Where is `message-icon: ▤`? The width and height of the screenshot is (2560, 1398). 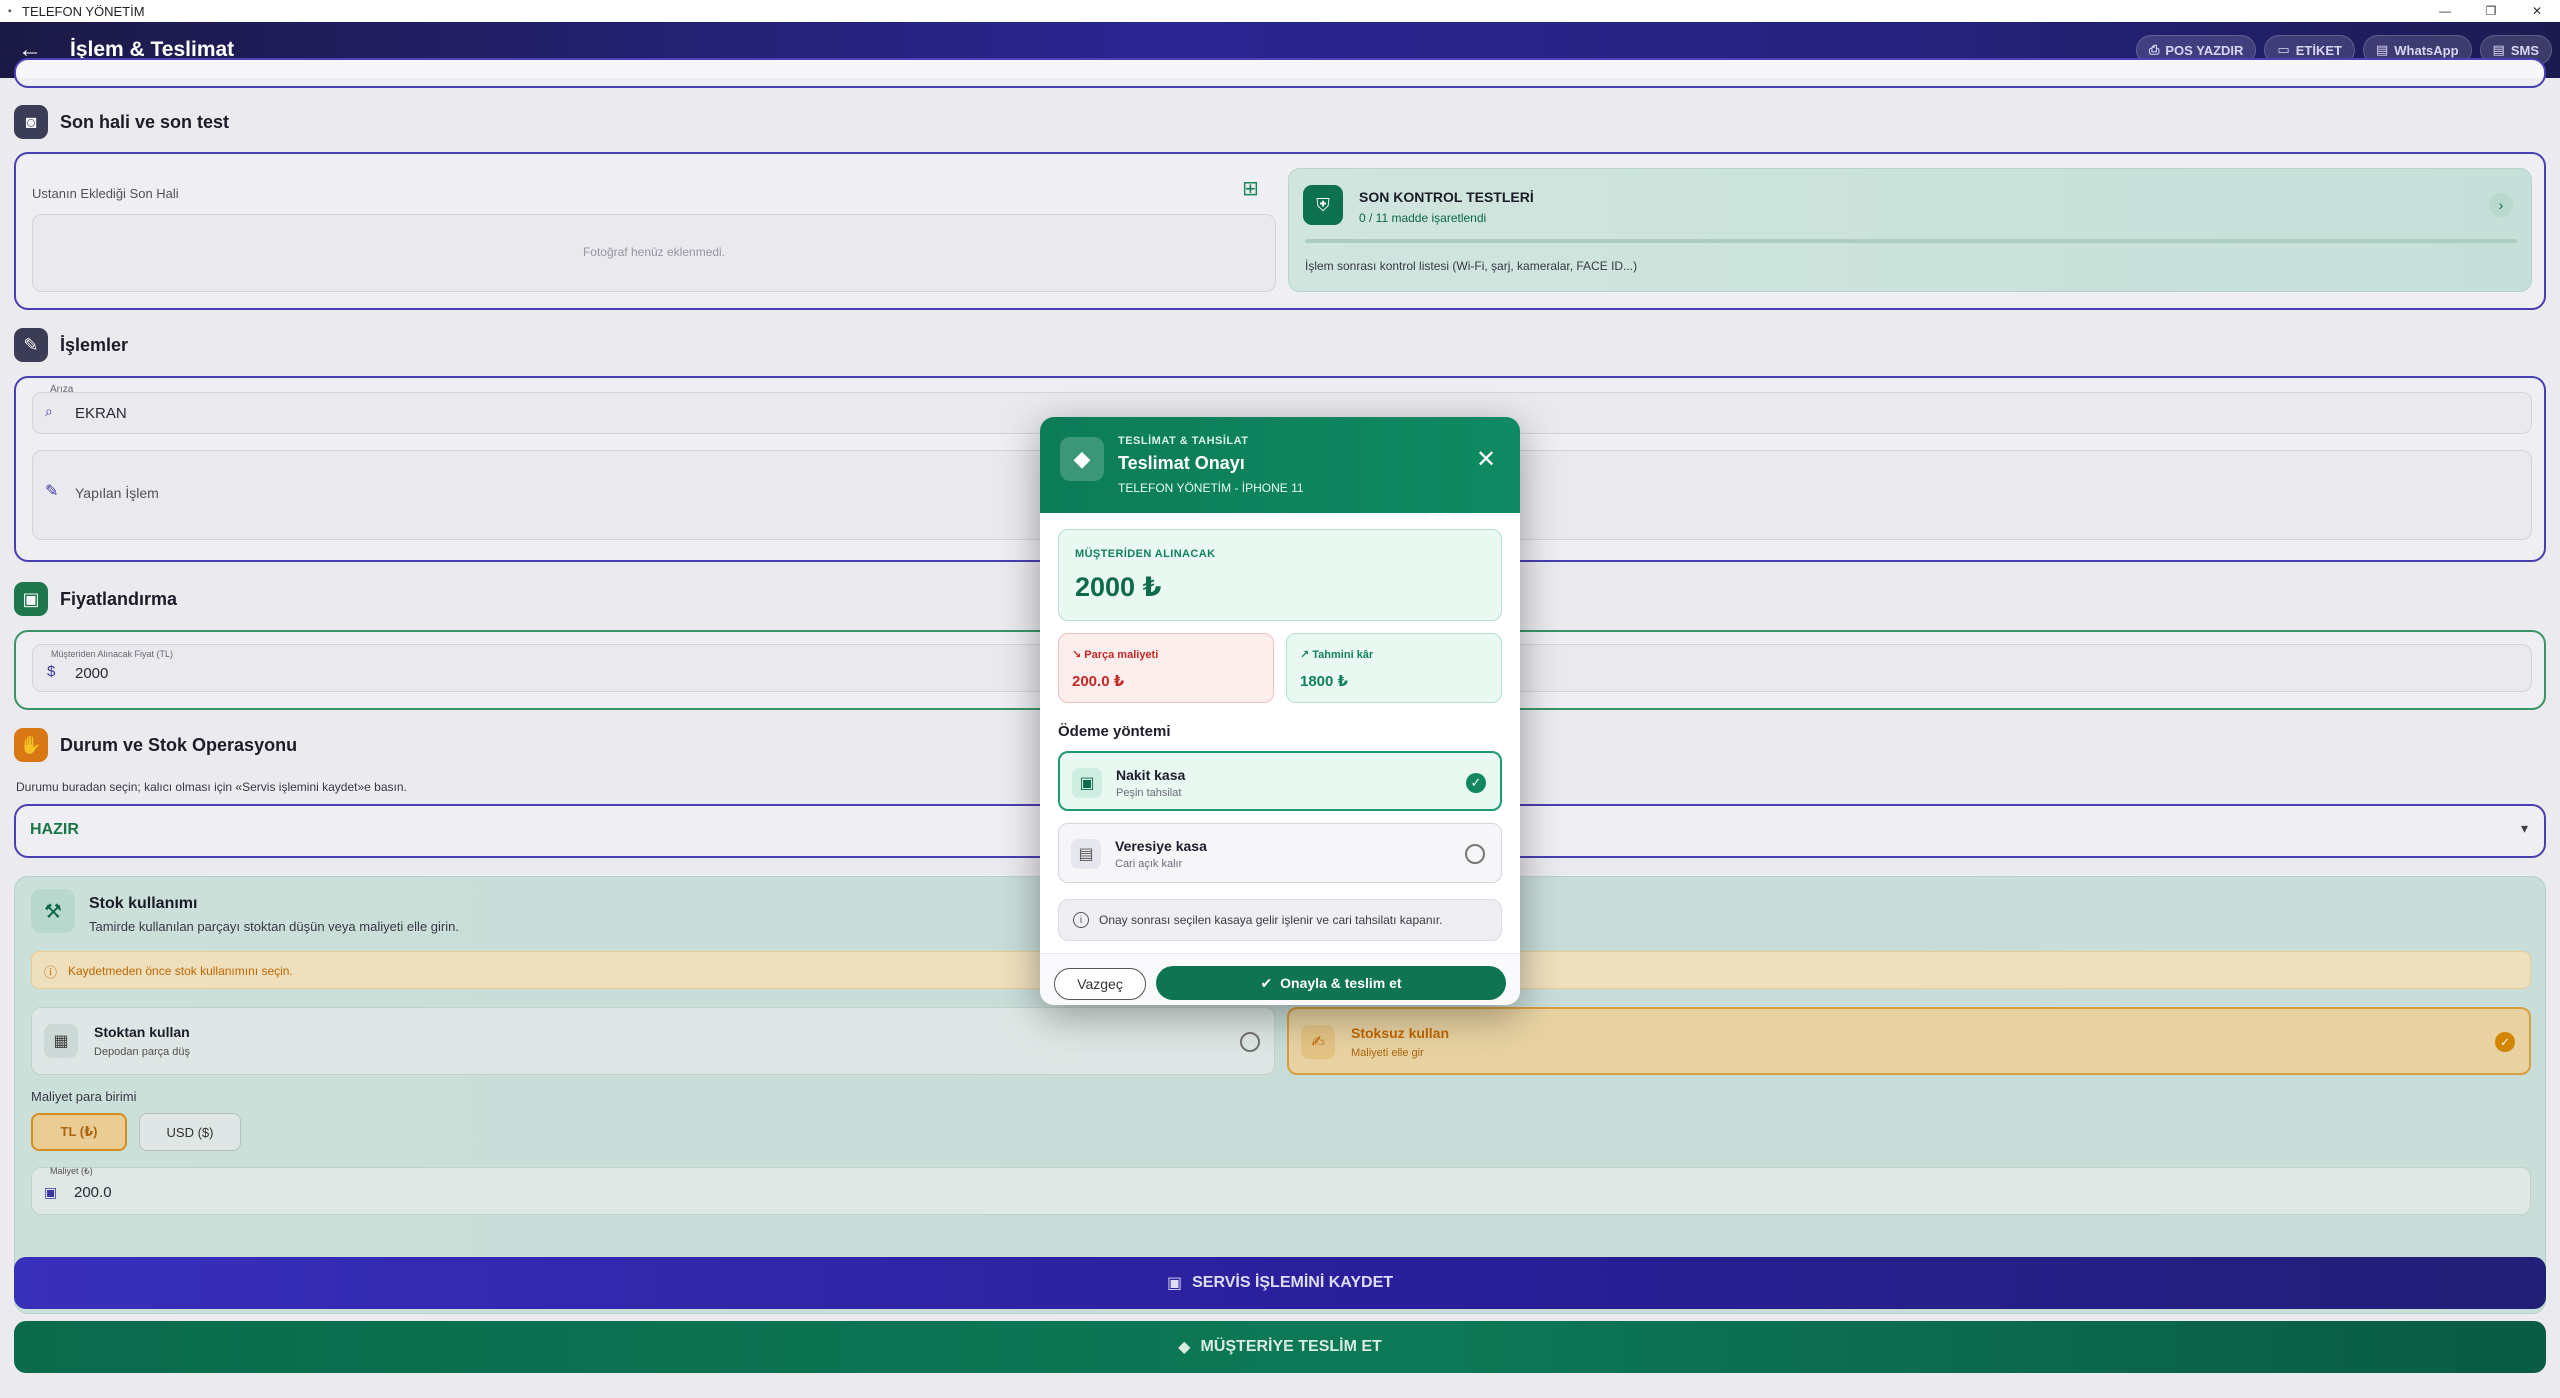 message-icon: ▤ is located at coordinates (2498, 49).